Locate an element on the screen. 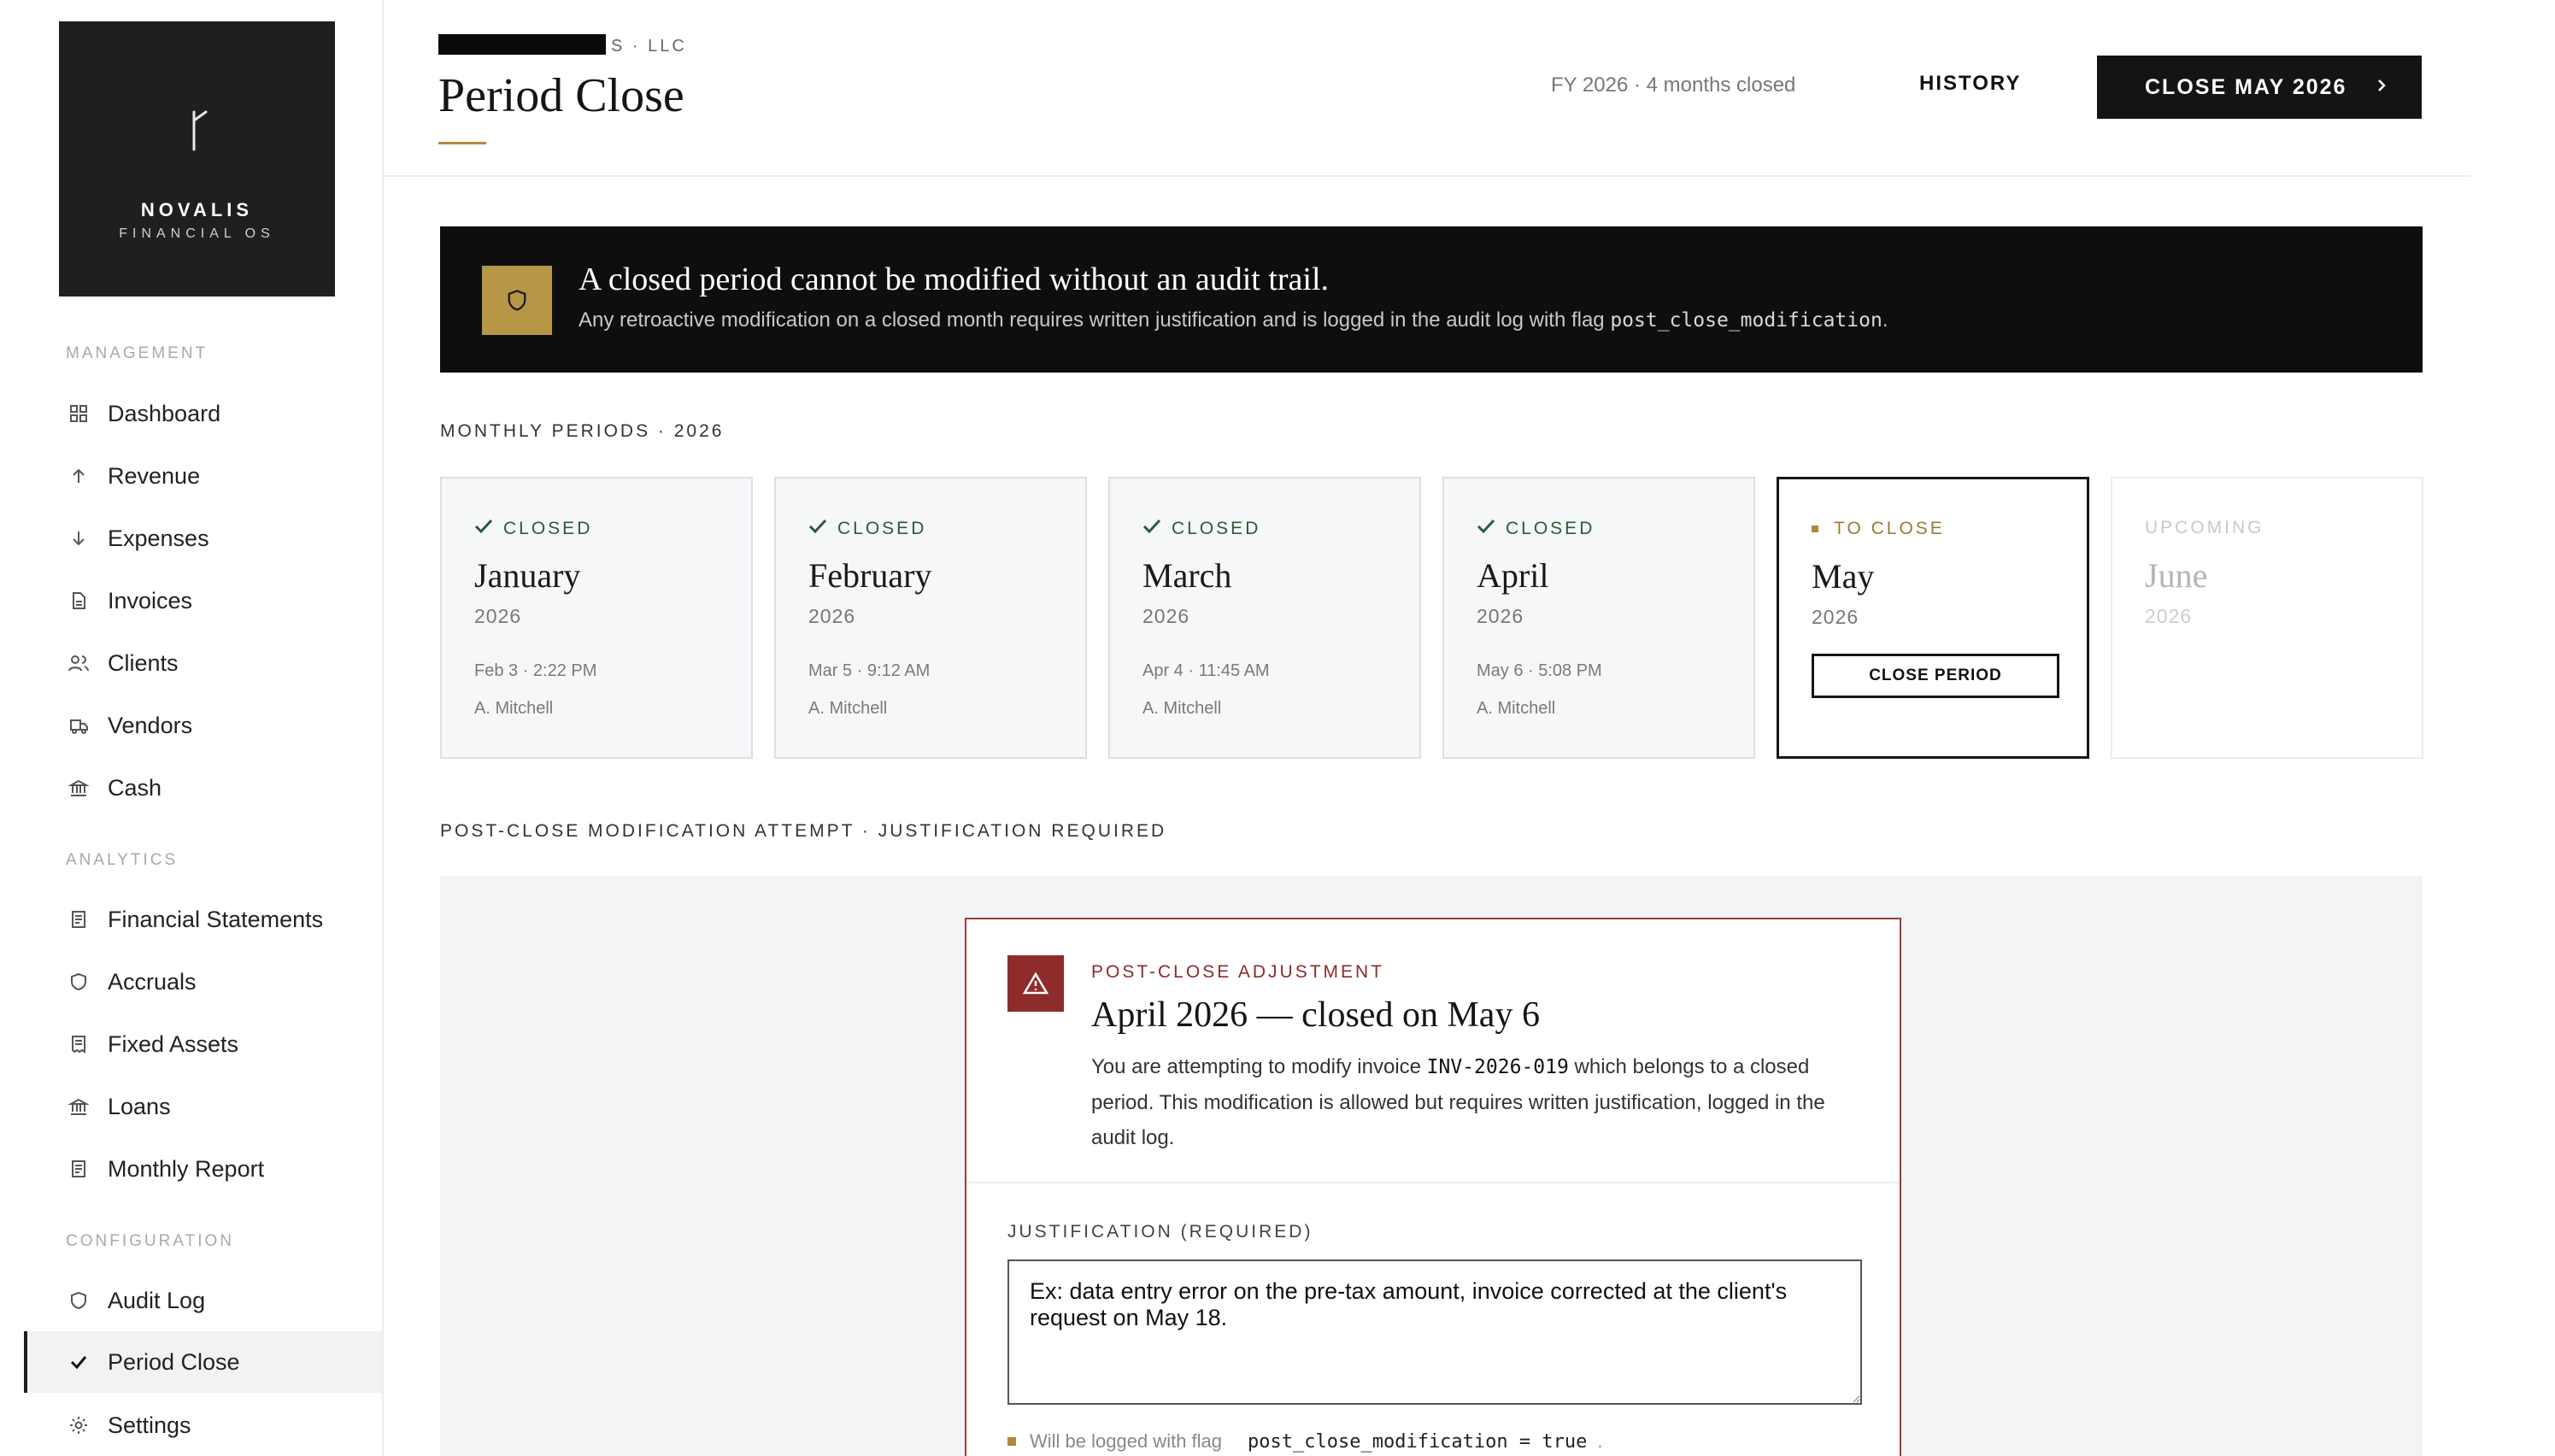 The width and height of the screenshot is (2555, 1456). close-period-button: CLOSE PERIOD is located at coordinates (1935, 676).